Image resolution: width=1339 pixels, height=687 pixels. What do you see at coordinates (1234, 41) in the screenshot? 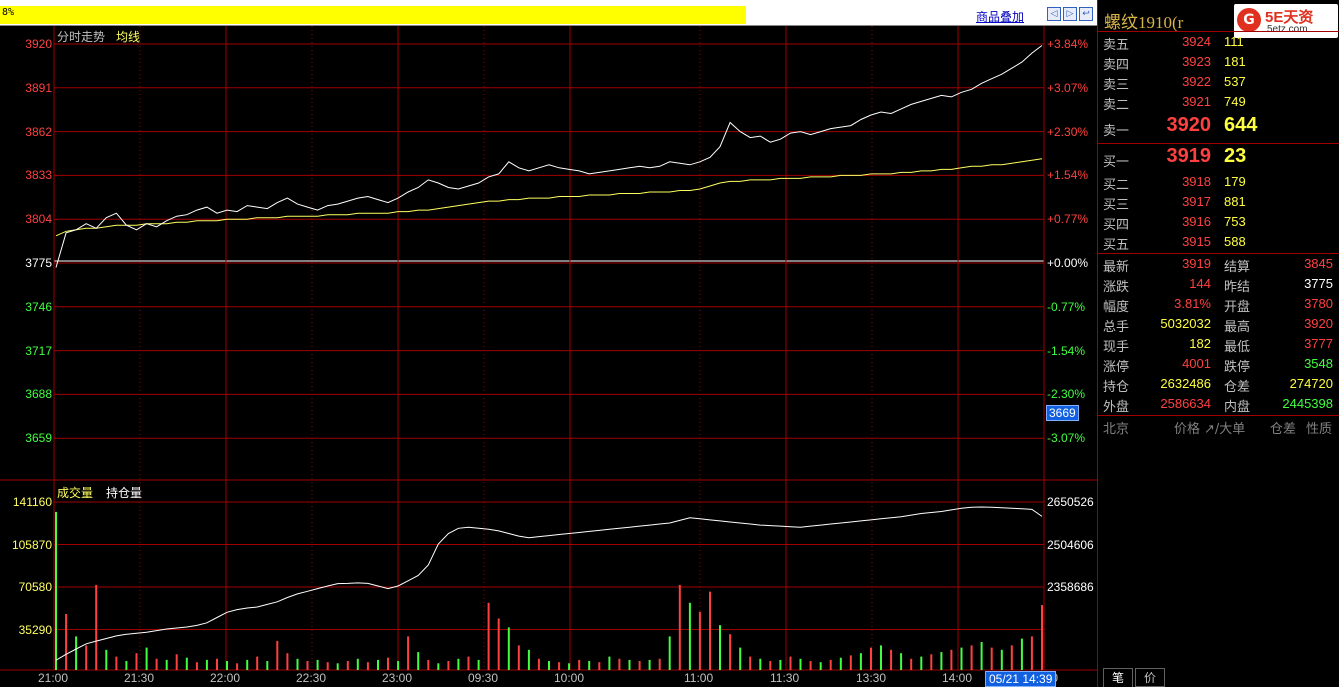
I see `ask-volume: 111` at bounding box center [1234, 41].